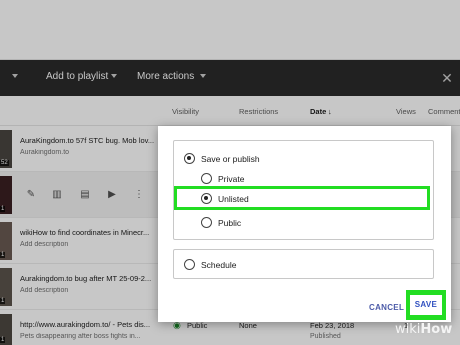  Describe the element at coordinates (386, 307) in the screenshot. I see `cancel-button: CANCEL` at that location.